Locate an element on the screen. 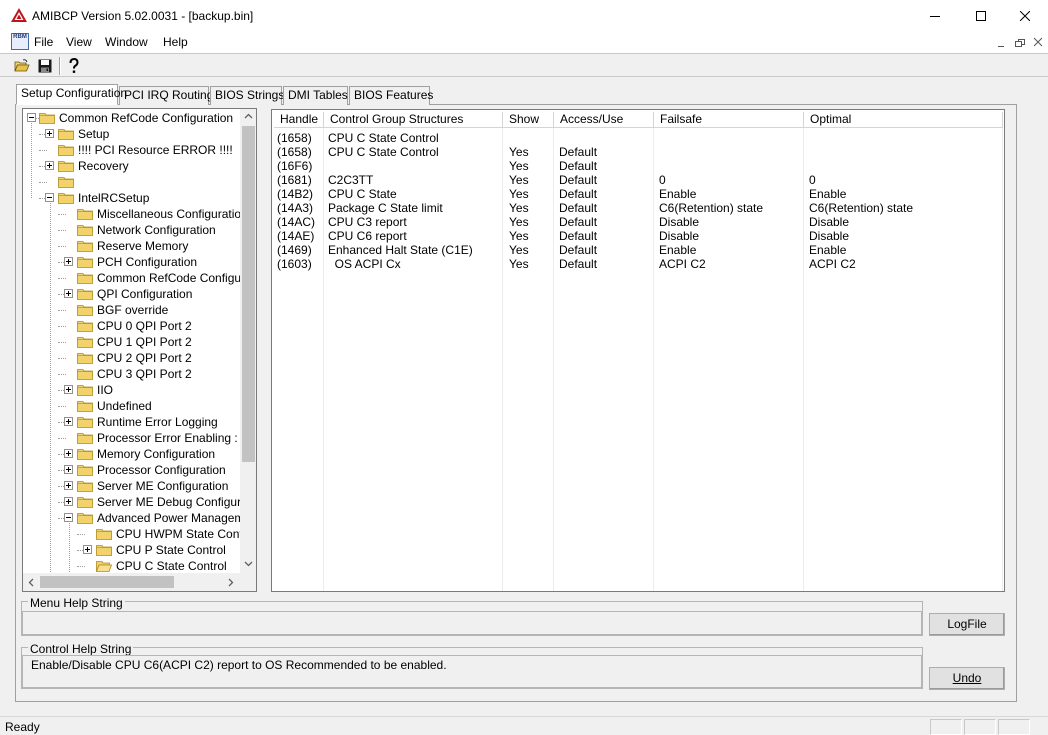 This screenshot has height=735, width=1048. tab-bios-features: BIOS Features is located at coordinates (391, 95).